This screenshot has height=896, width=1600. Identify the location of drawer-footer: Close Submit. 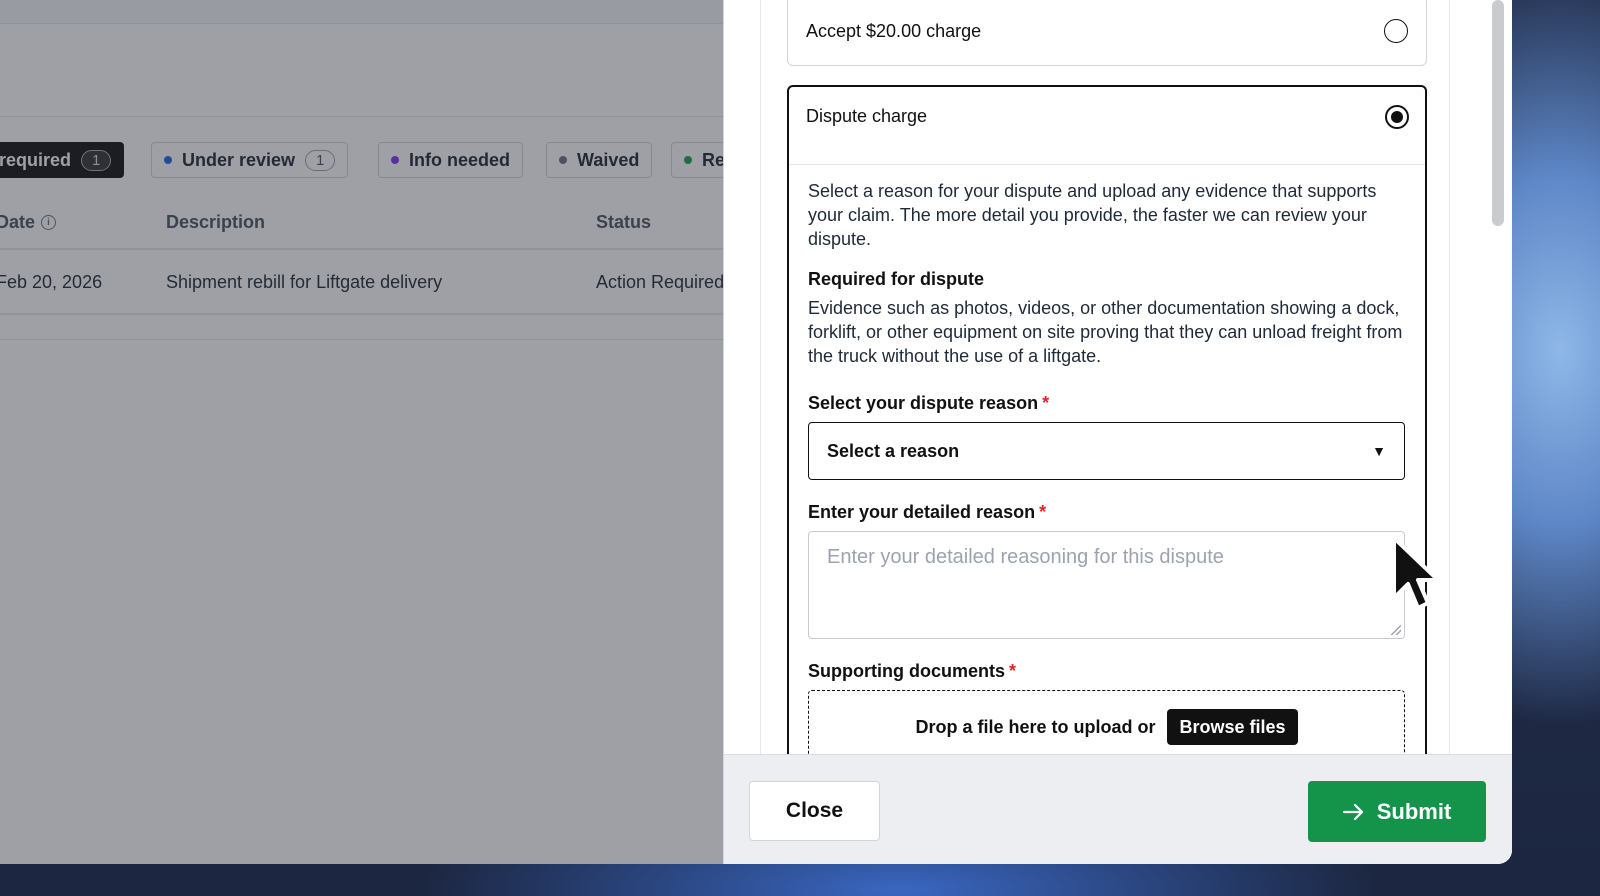
(1118, 809).